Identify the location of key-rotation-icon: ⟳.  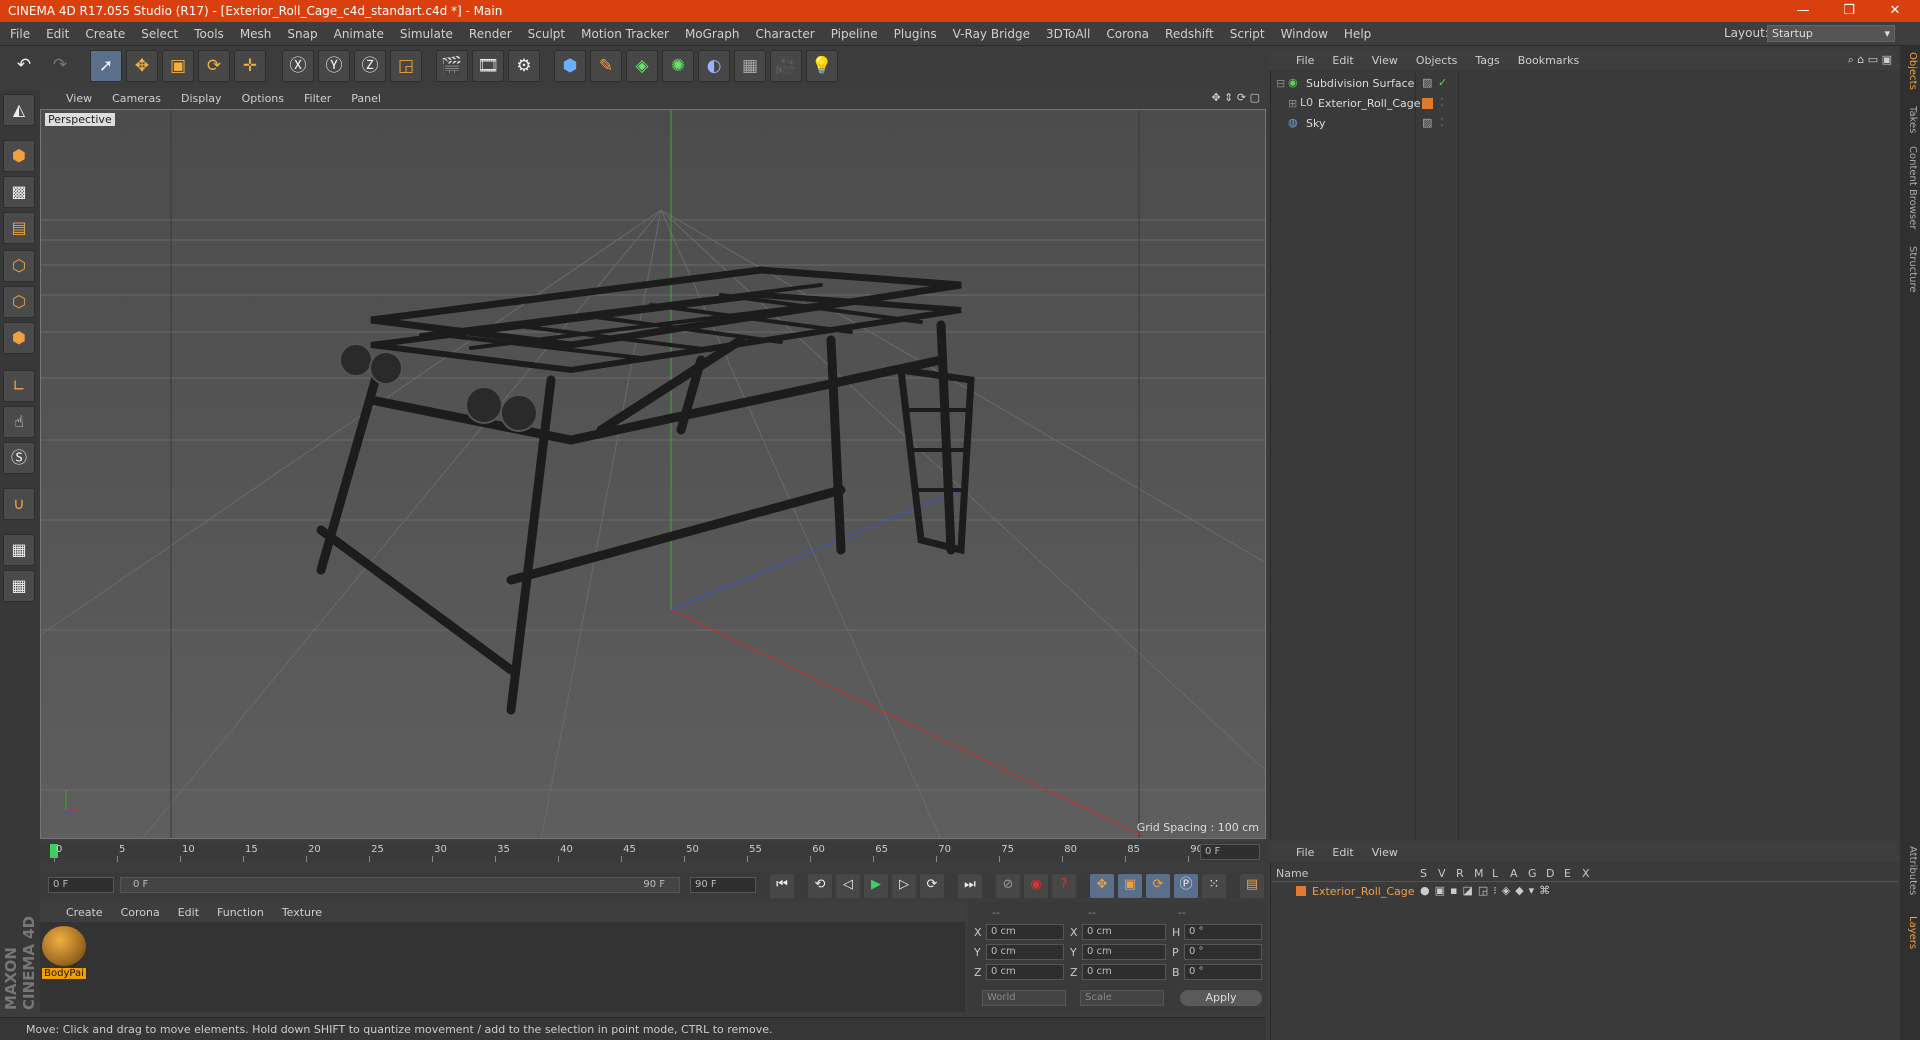
(1158, 886).